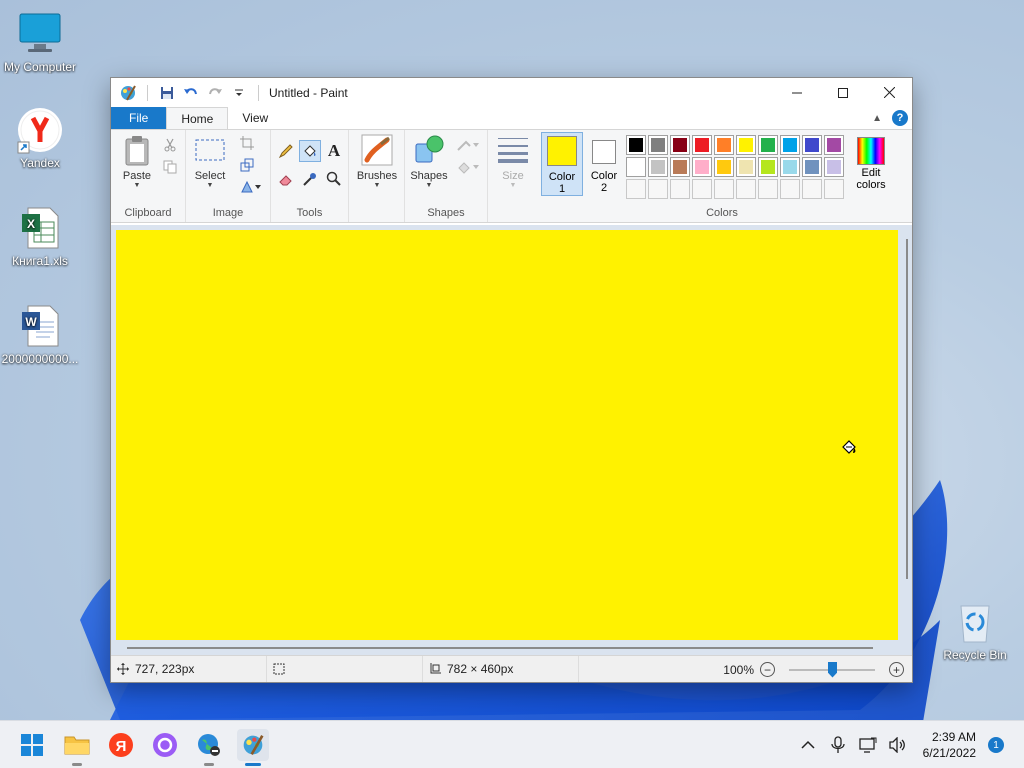 Image resolution: width=1024 pixels, height=768 pixels. Describe the element at coordinates (808, 745) in the screenshot. I see `show-hidden-icons-icon` at that location.